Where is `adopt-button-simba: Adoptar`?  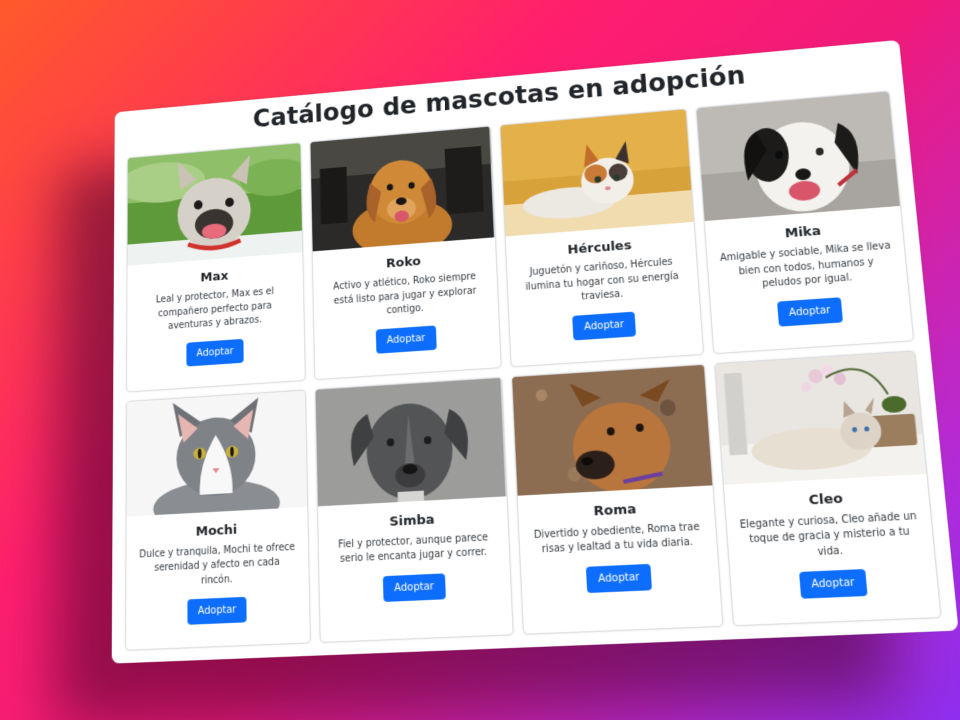 adopt-button-simba: Adoptar is located at coordinates (414, 587).